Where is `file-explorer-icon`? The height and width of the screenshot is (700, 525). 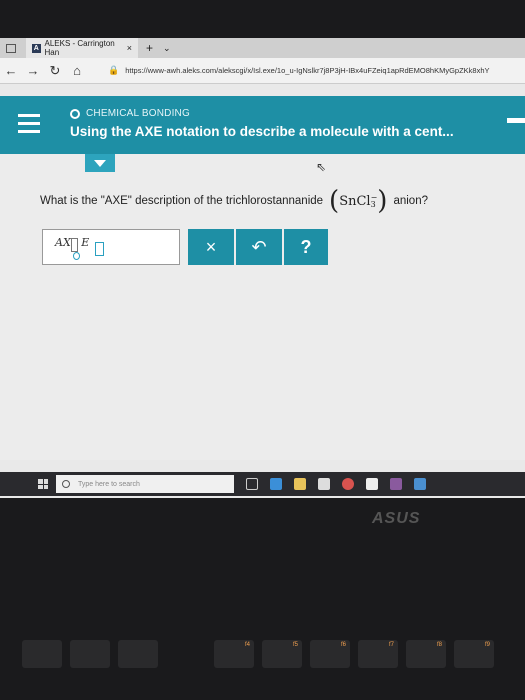
file-explorer-icon is located at coordinates (300, 484).